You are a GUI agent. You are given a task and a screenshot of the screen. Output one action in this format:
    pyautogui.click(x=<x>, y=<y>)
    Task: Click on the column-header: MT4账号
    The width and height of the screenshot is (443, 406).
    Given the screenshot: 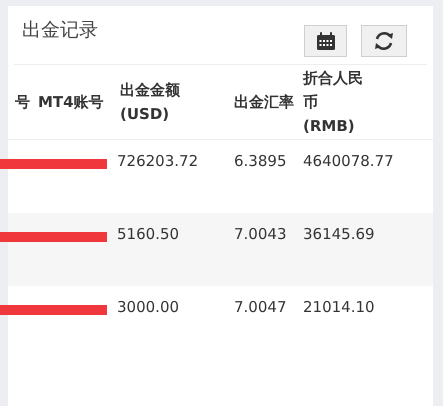 What is the action you would take?
    pyautogui.click(x=71, y=102)
    